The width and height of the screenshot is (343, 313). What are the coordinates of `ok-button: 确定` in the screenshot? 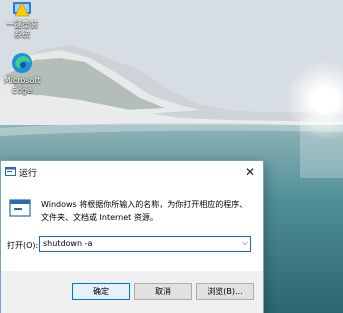 It's located at (101, 291).